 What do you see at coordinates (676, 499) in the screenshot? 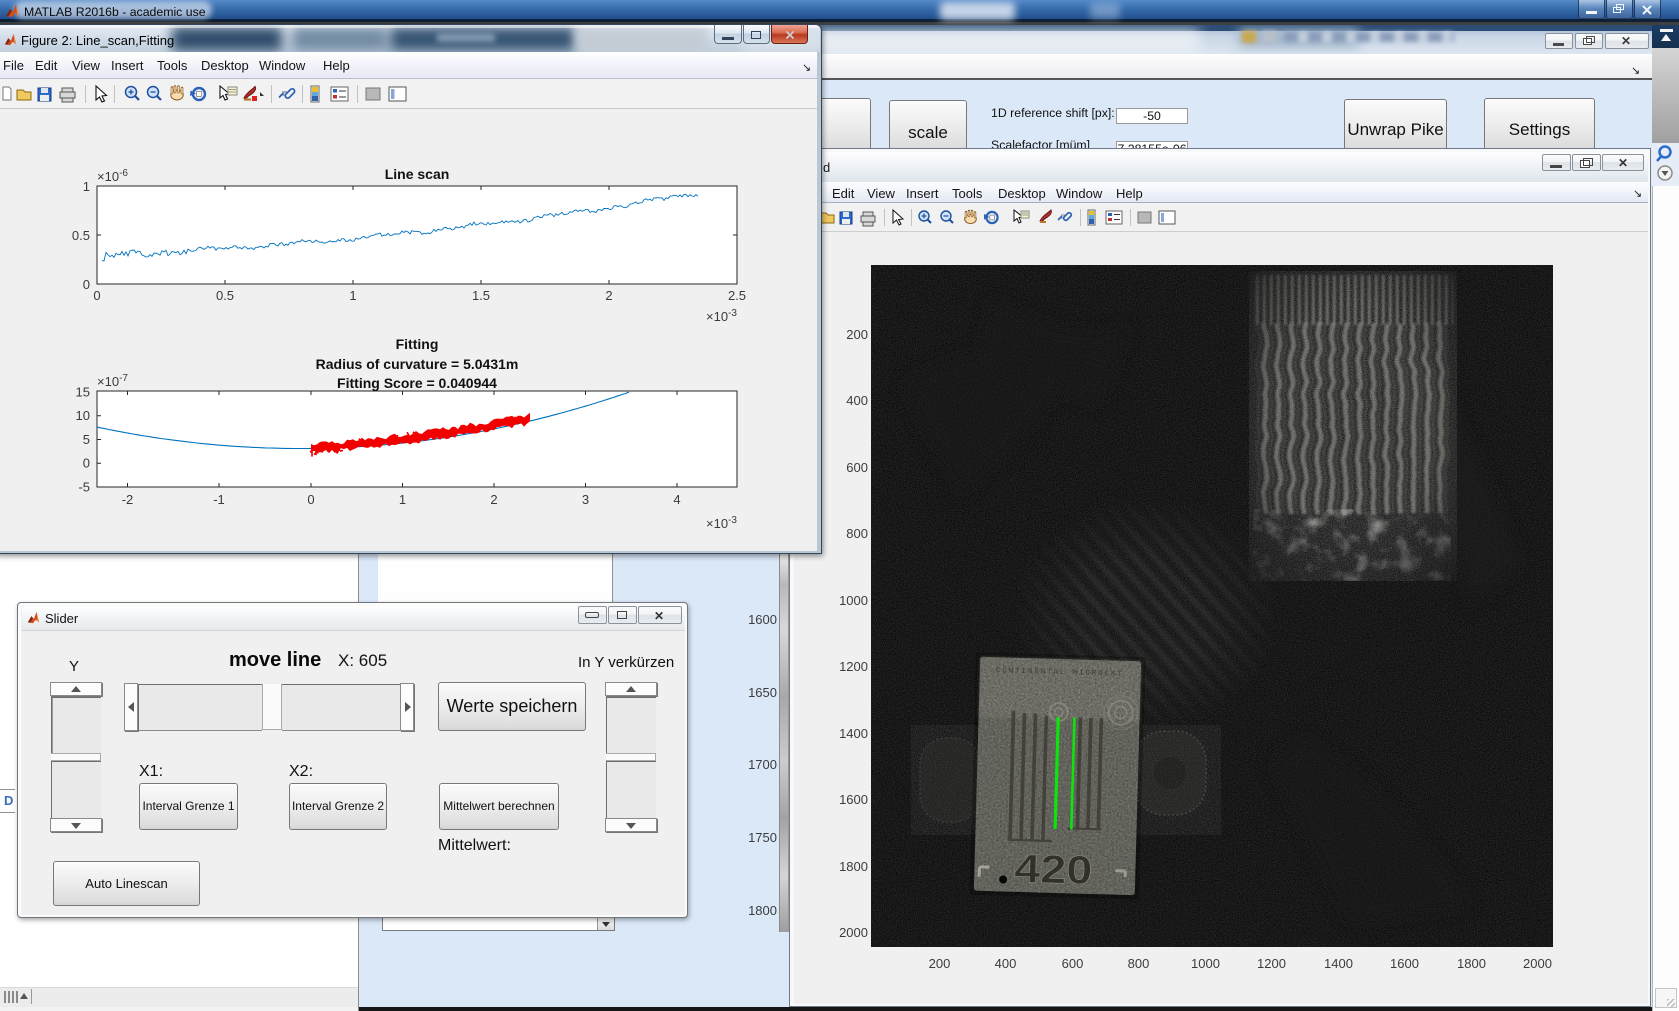
I see `svg-text: 4` at bounding box center [676, 499].